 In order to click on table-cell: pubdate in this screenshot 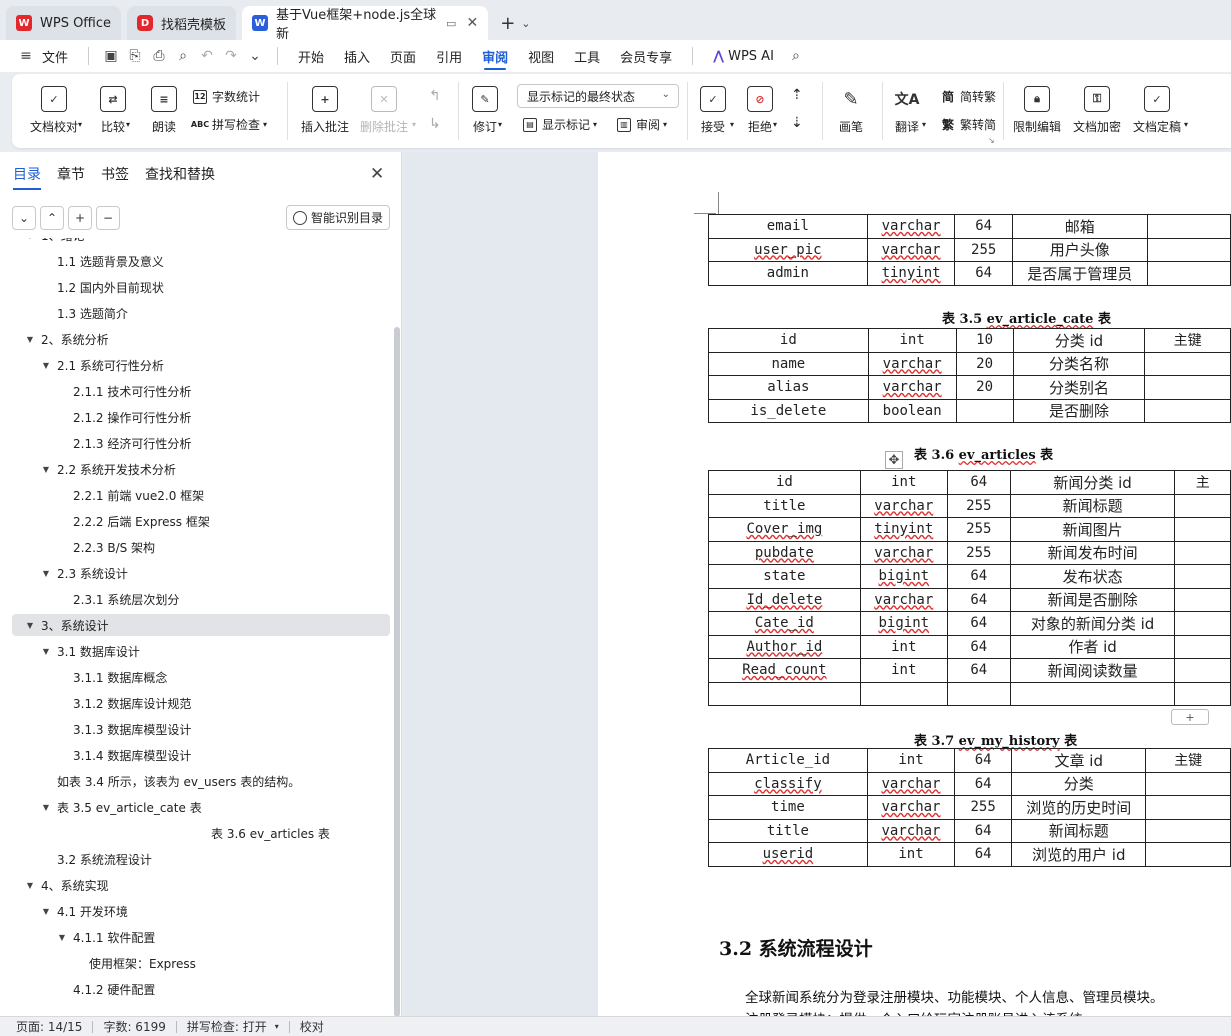, I will do `click(784, 552)`.